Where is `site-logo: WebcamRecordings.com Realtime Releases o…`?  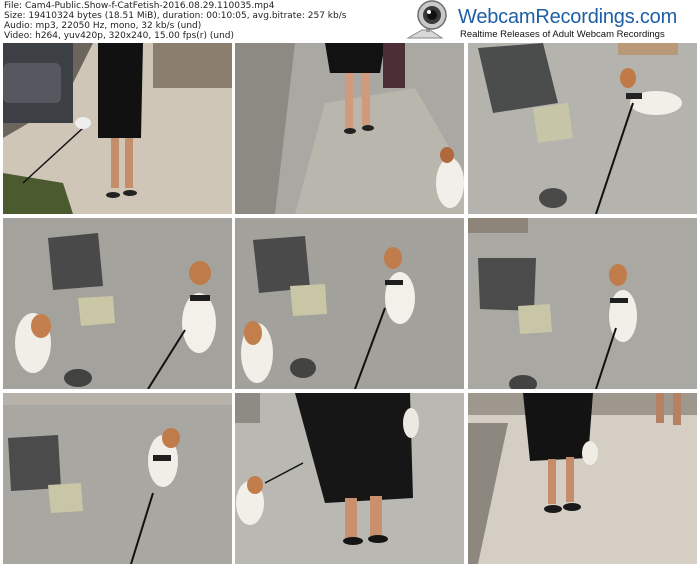
site-logo: WebcamRecordings.com Realtime Releases o… is located at coordinates (549, 21).